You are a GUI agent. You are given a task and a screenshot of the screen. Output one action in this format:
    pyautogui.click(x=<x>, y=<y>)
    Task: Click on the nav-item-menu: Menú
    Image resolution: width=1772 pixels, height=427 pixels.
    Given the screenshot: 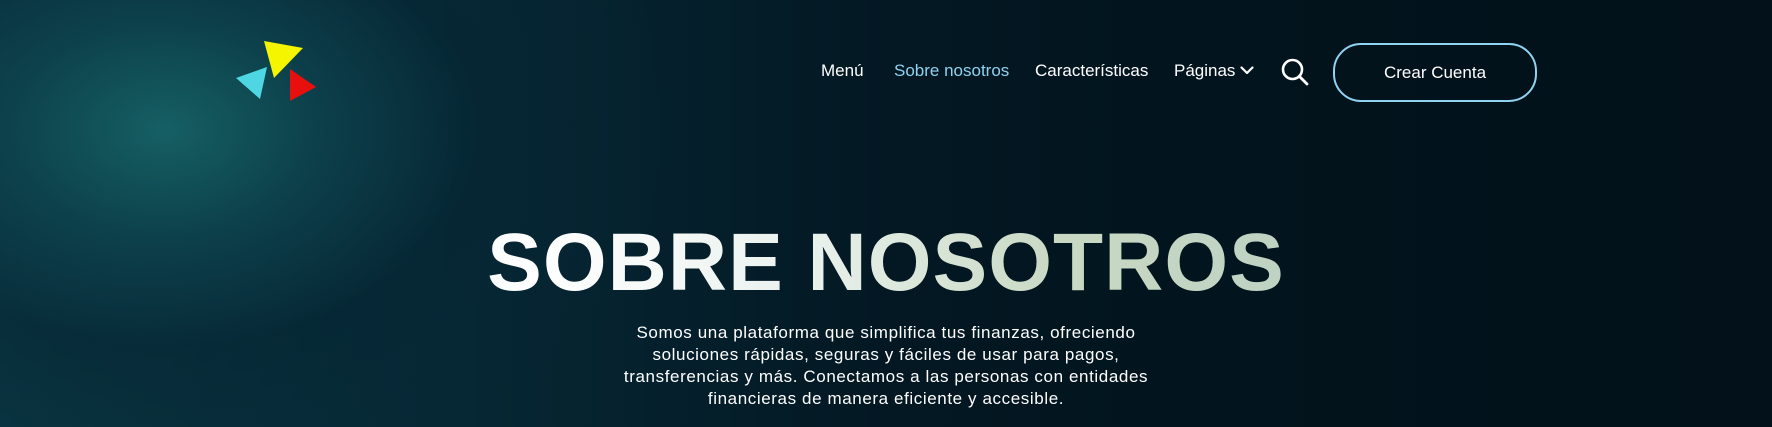 What is the action you would take?
    pyautogui.click(x=842, y=71)
    